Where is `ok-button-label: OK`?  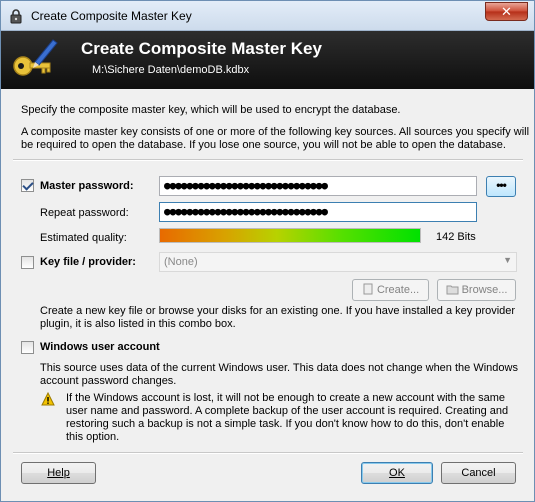
ok-button-label: OK is located at coordinates (397, 473).